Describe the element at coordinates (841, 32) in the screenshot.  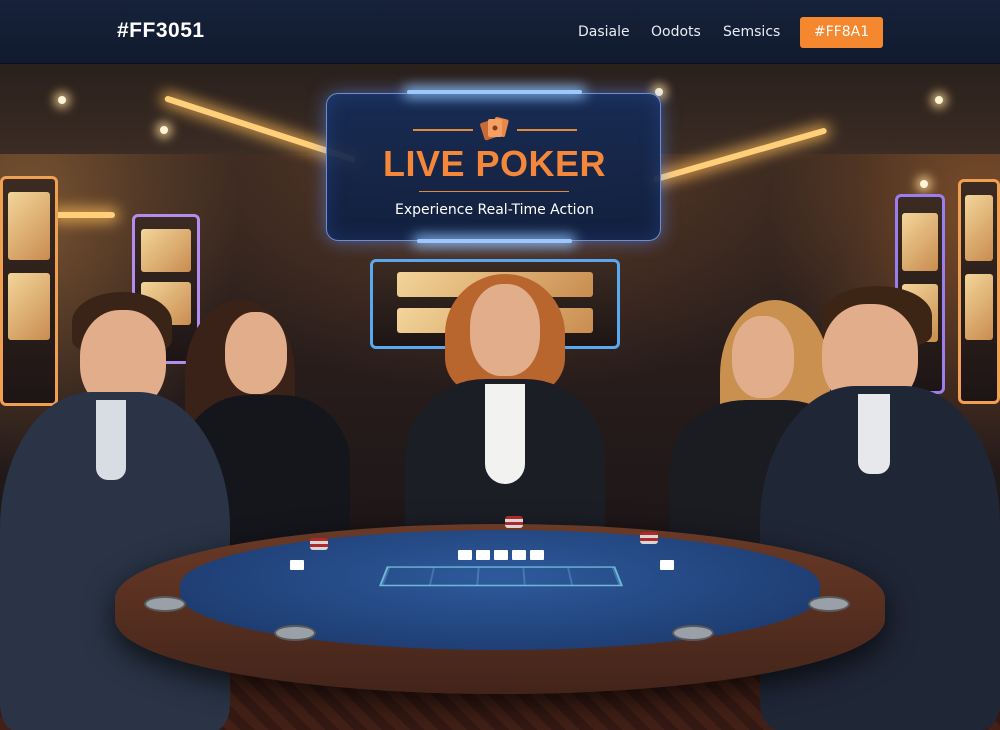
I see `cta-button: #FF8A1` at that location.